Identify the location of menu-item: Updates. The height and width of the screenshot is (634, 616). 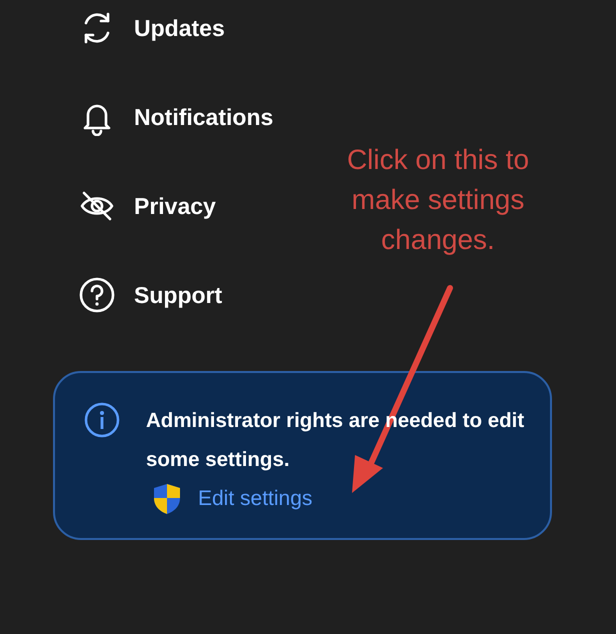
(179, 28).